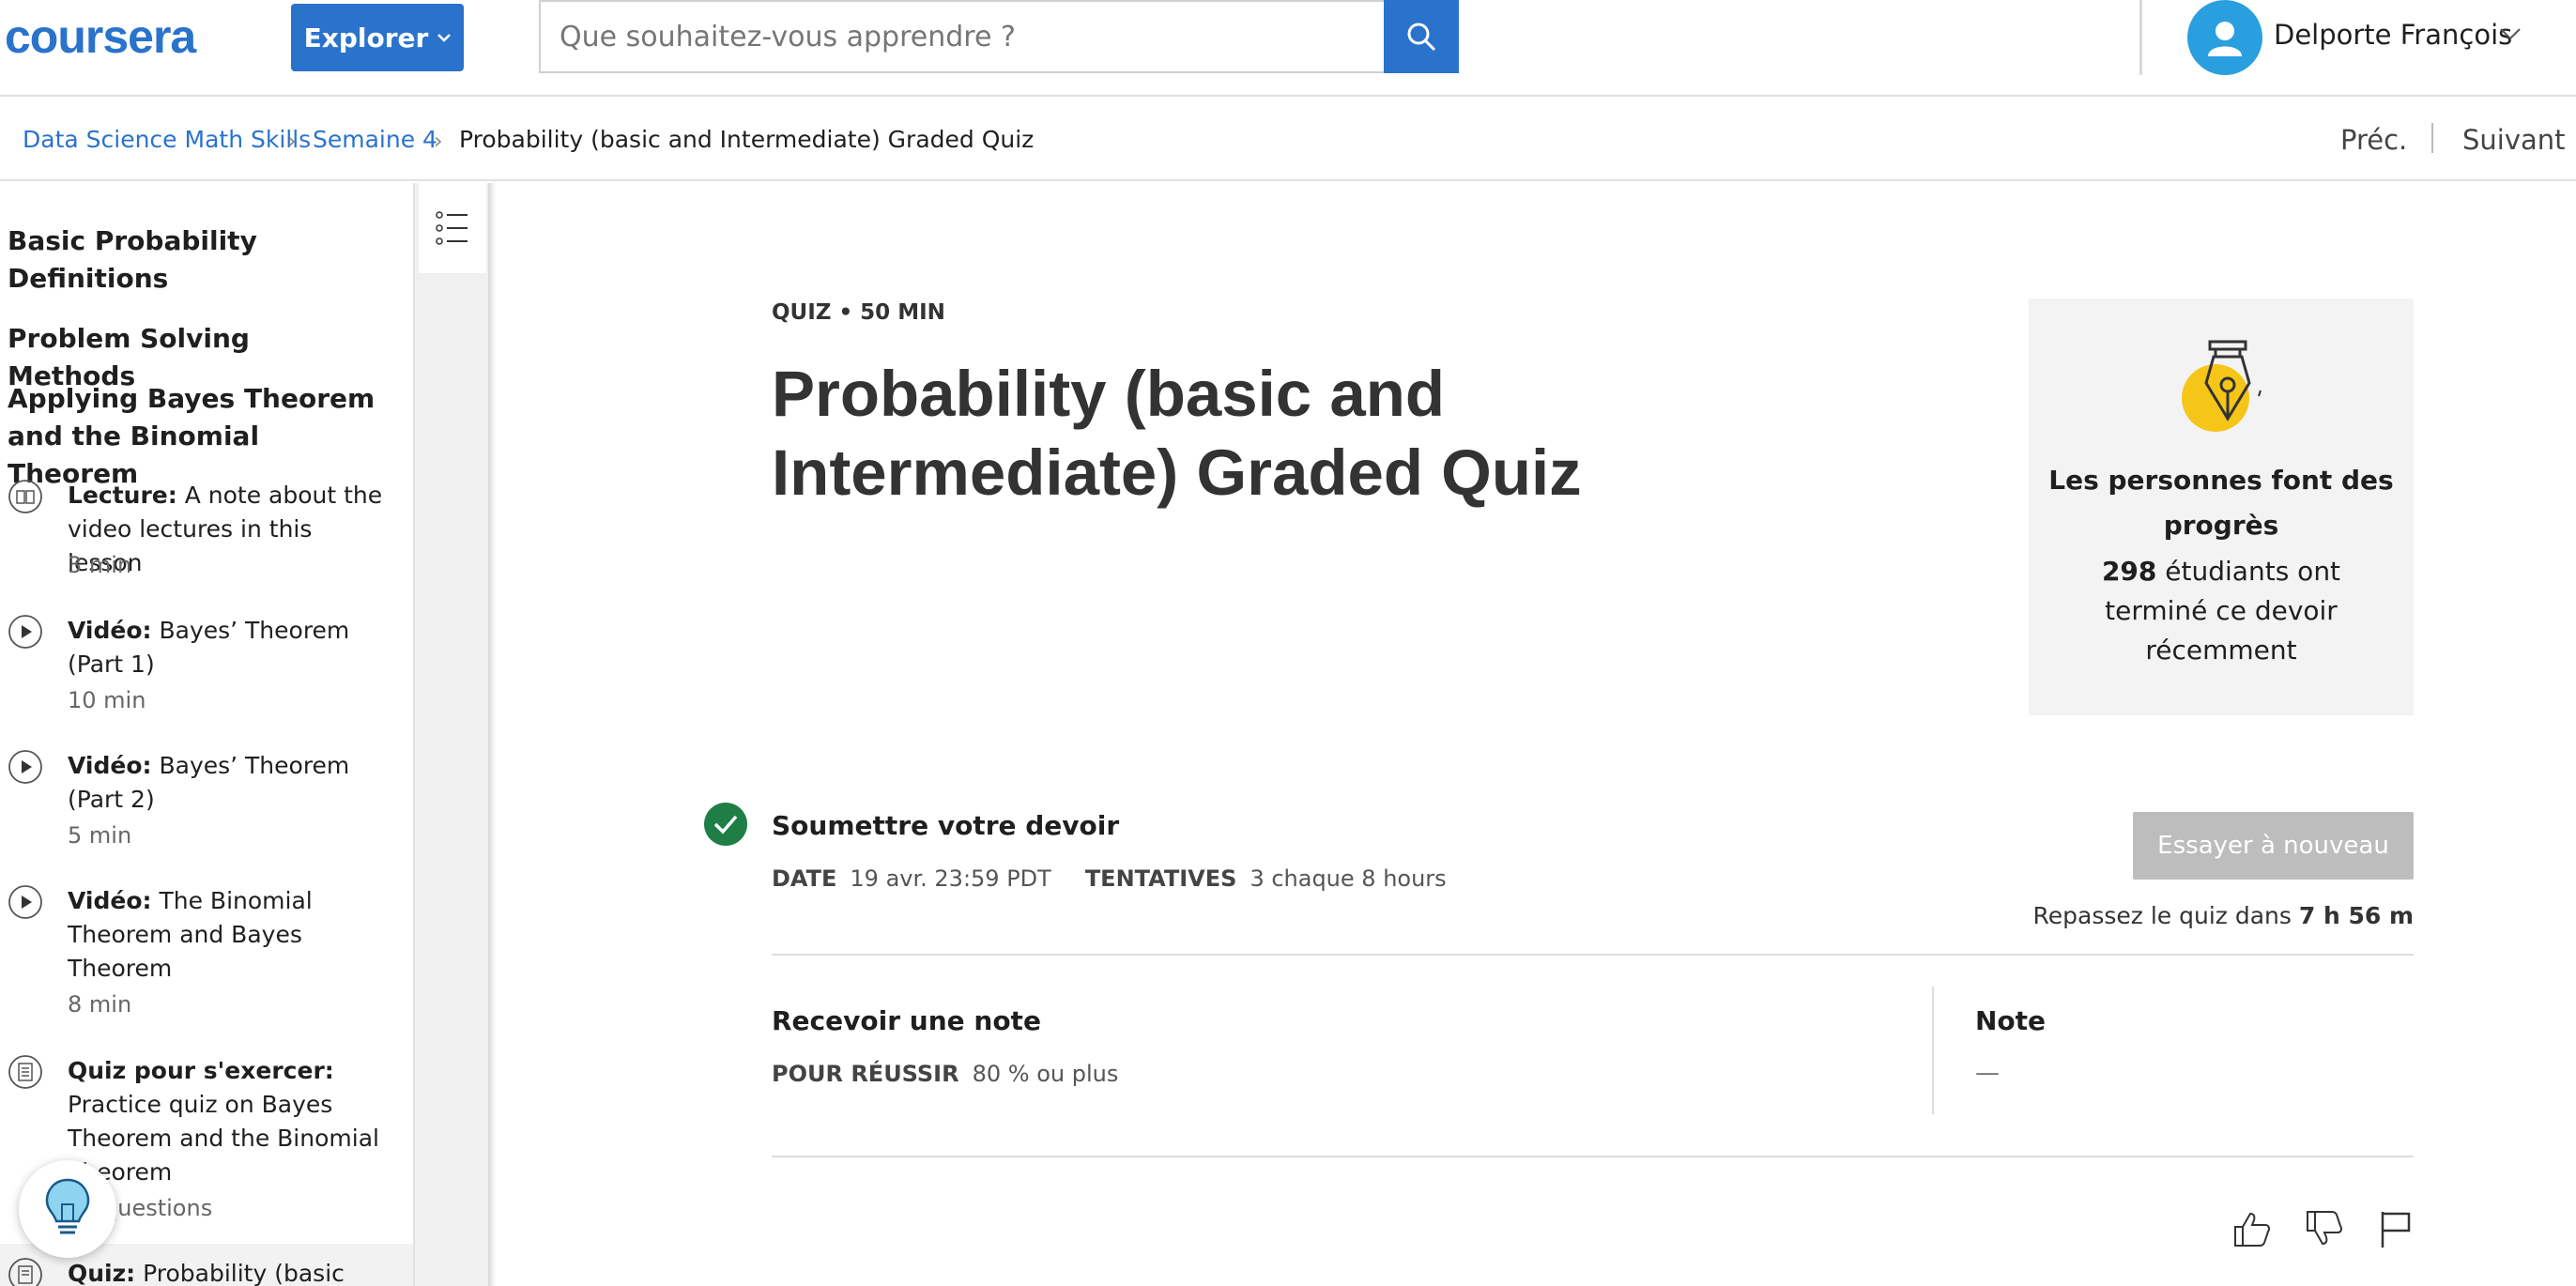 The height and width of the screenshot is (1286, 2576). Describe the element at coordinates (107, 700) in the screenshot. I see `item-duration: 10 min` at that location.